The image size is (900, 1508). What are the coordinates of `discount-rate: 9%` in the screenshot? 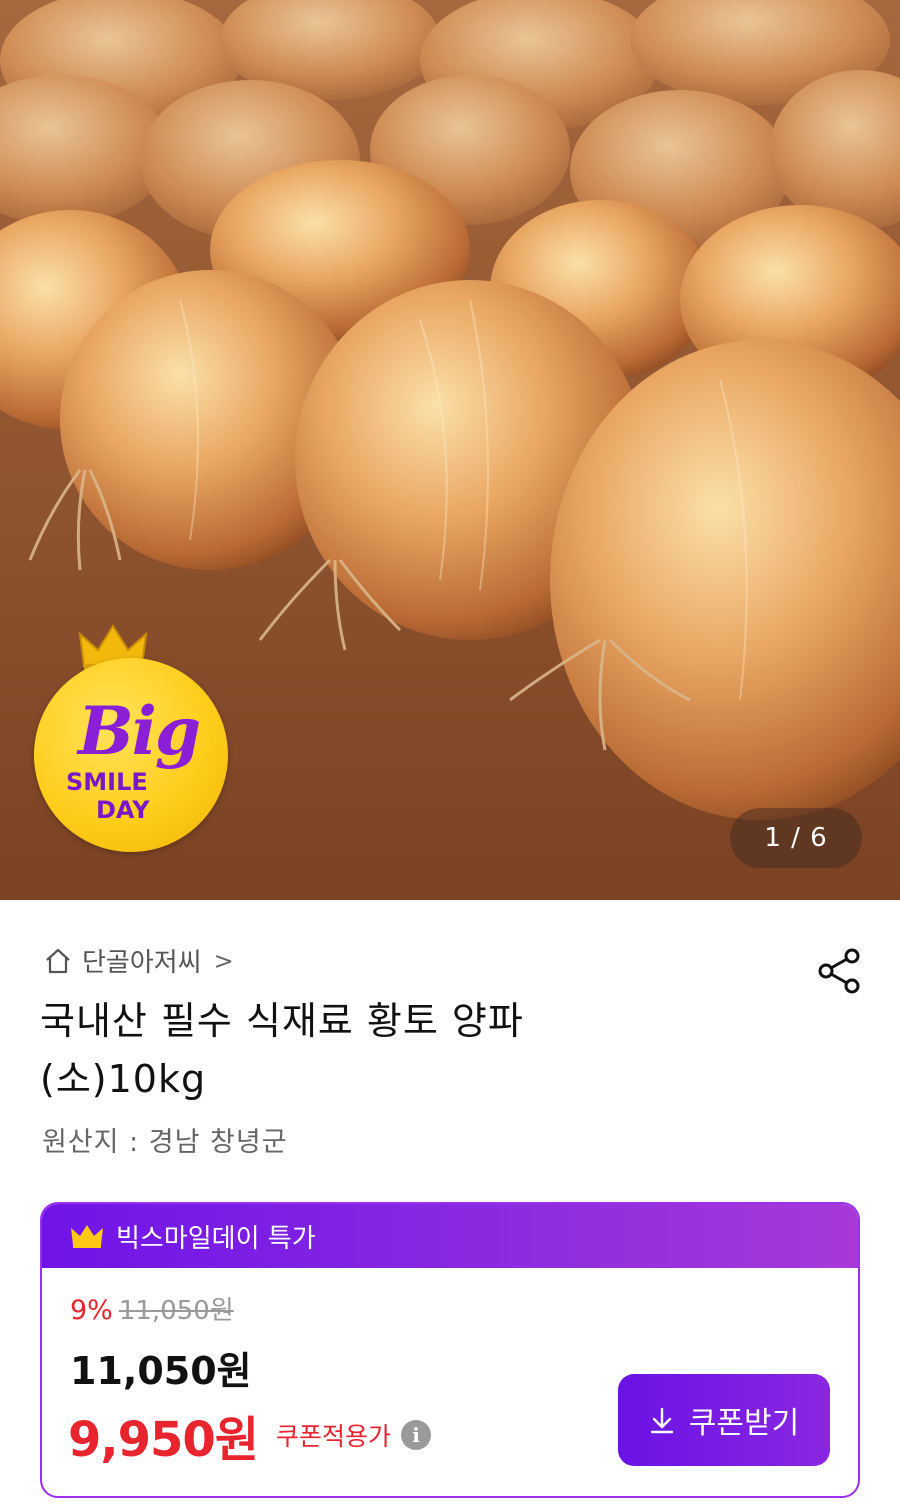 It's located at (91, 1310).